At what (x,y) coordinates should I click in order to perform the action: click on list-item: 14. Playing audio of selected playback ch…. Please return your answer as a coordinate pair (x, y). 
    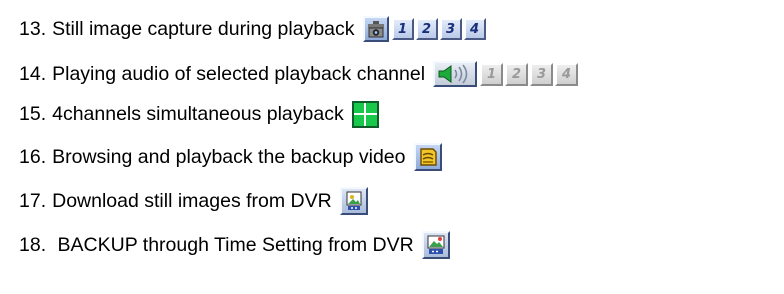
    Looking at the image, I should click on (299, 74).